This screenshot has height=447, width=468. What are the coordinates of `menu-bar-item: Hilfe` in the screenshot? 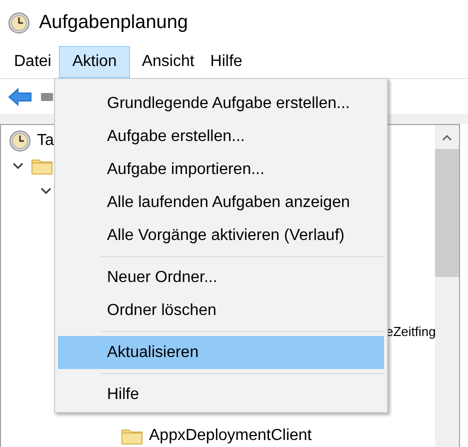 It's located at (226, 62).